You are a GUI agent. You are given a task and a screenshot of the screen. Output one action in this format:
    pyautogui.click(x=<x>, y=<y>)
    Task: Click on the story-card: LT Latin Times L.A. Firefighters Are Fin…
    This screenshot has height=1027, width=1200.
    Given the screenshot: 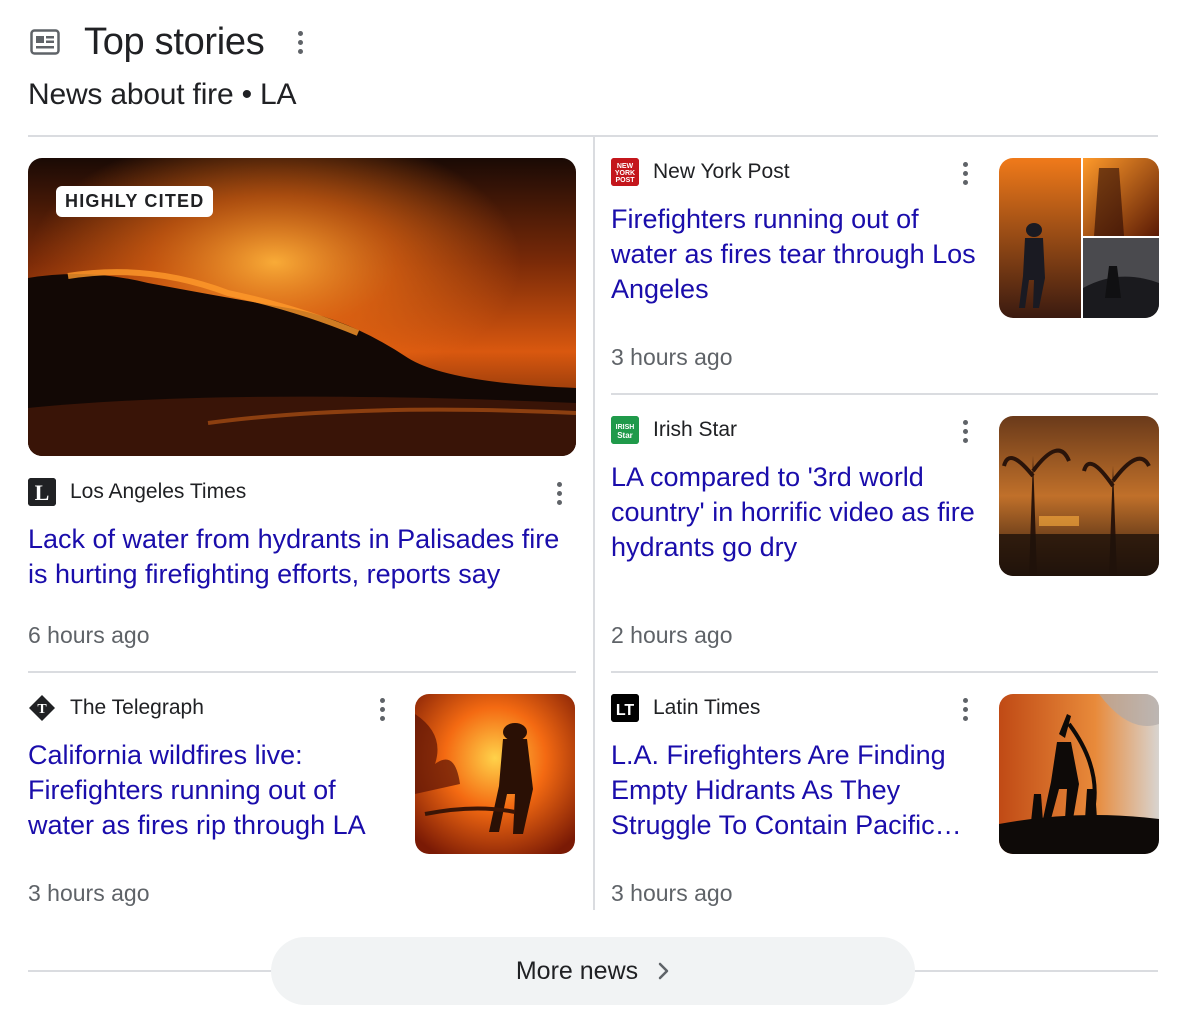 What is the action you would take?
    pyautogui.click(x=796, y=768)
    